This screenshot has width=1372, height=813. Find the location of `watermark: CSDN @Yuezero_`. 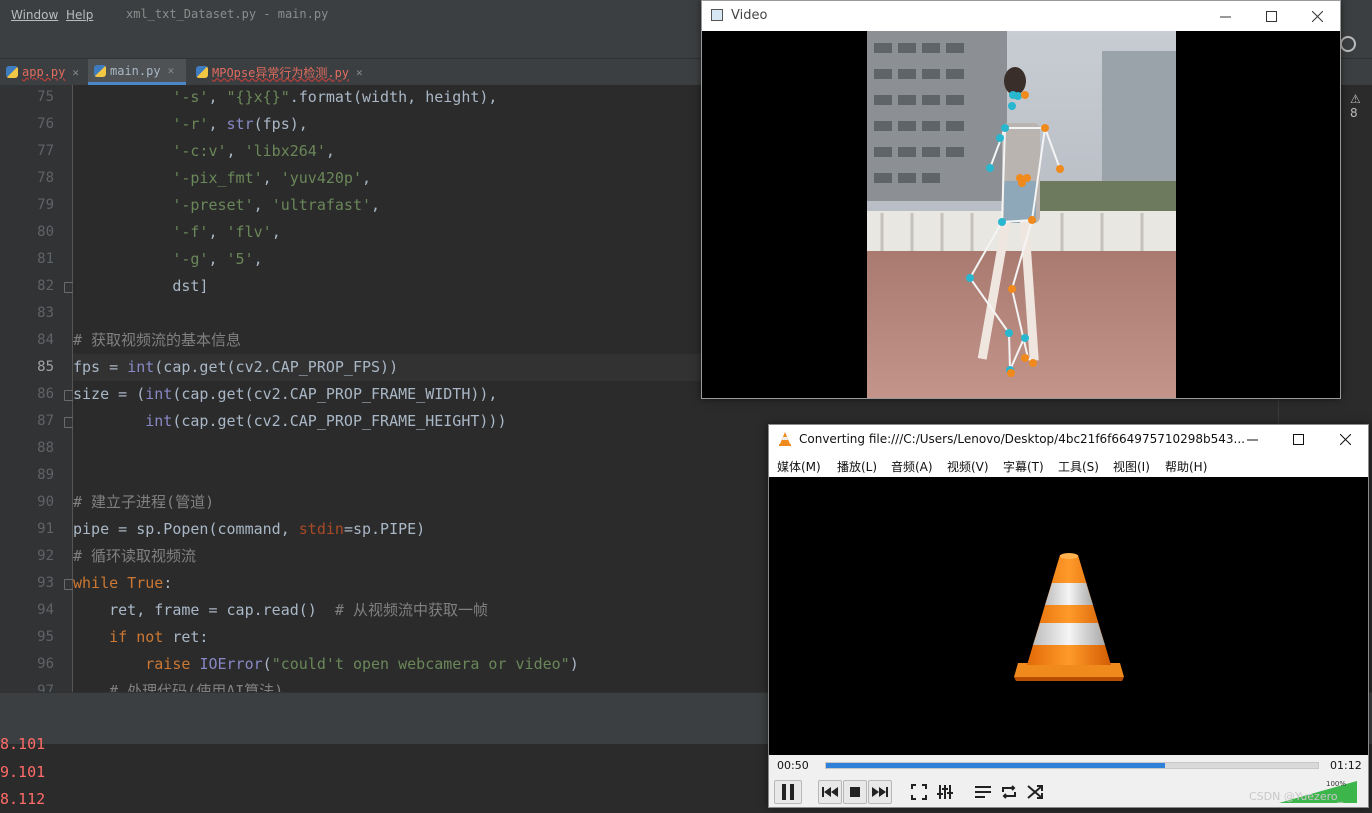

watermark: CSDN @Yuezero_ is located at coordinates (1296, 796).